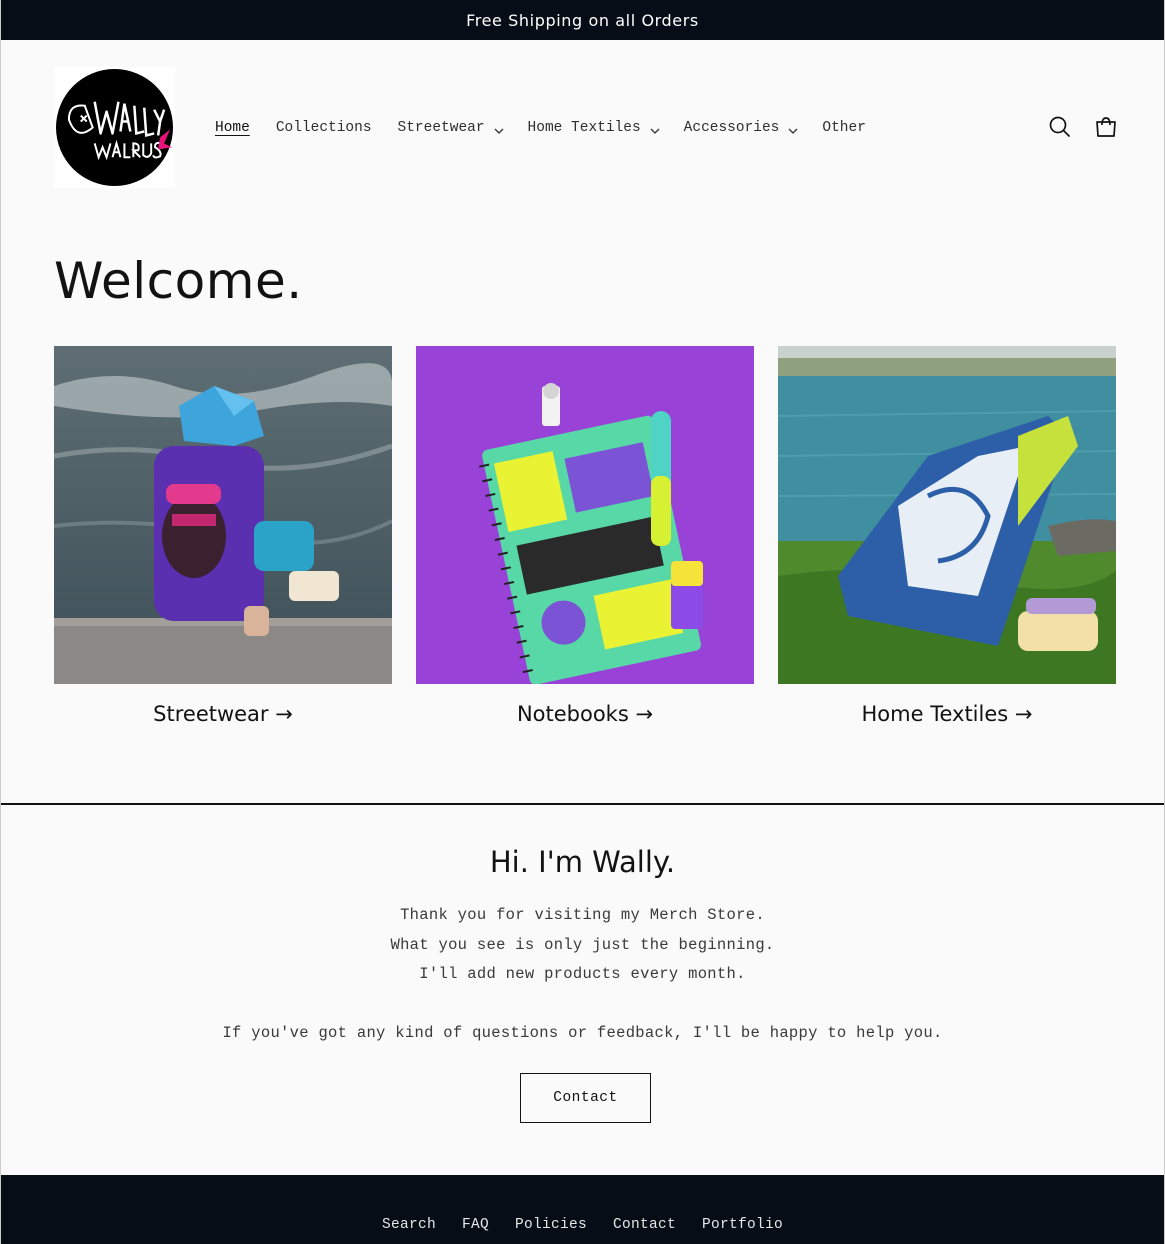 This screenshot has height=1244, width=1165. I want to click on footer-link-policies: Policies, so click(551, 1225).